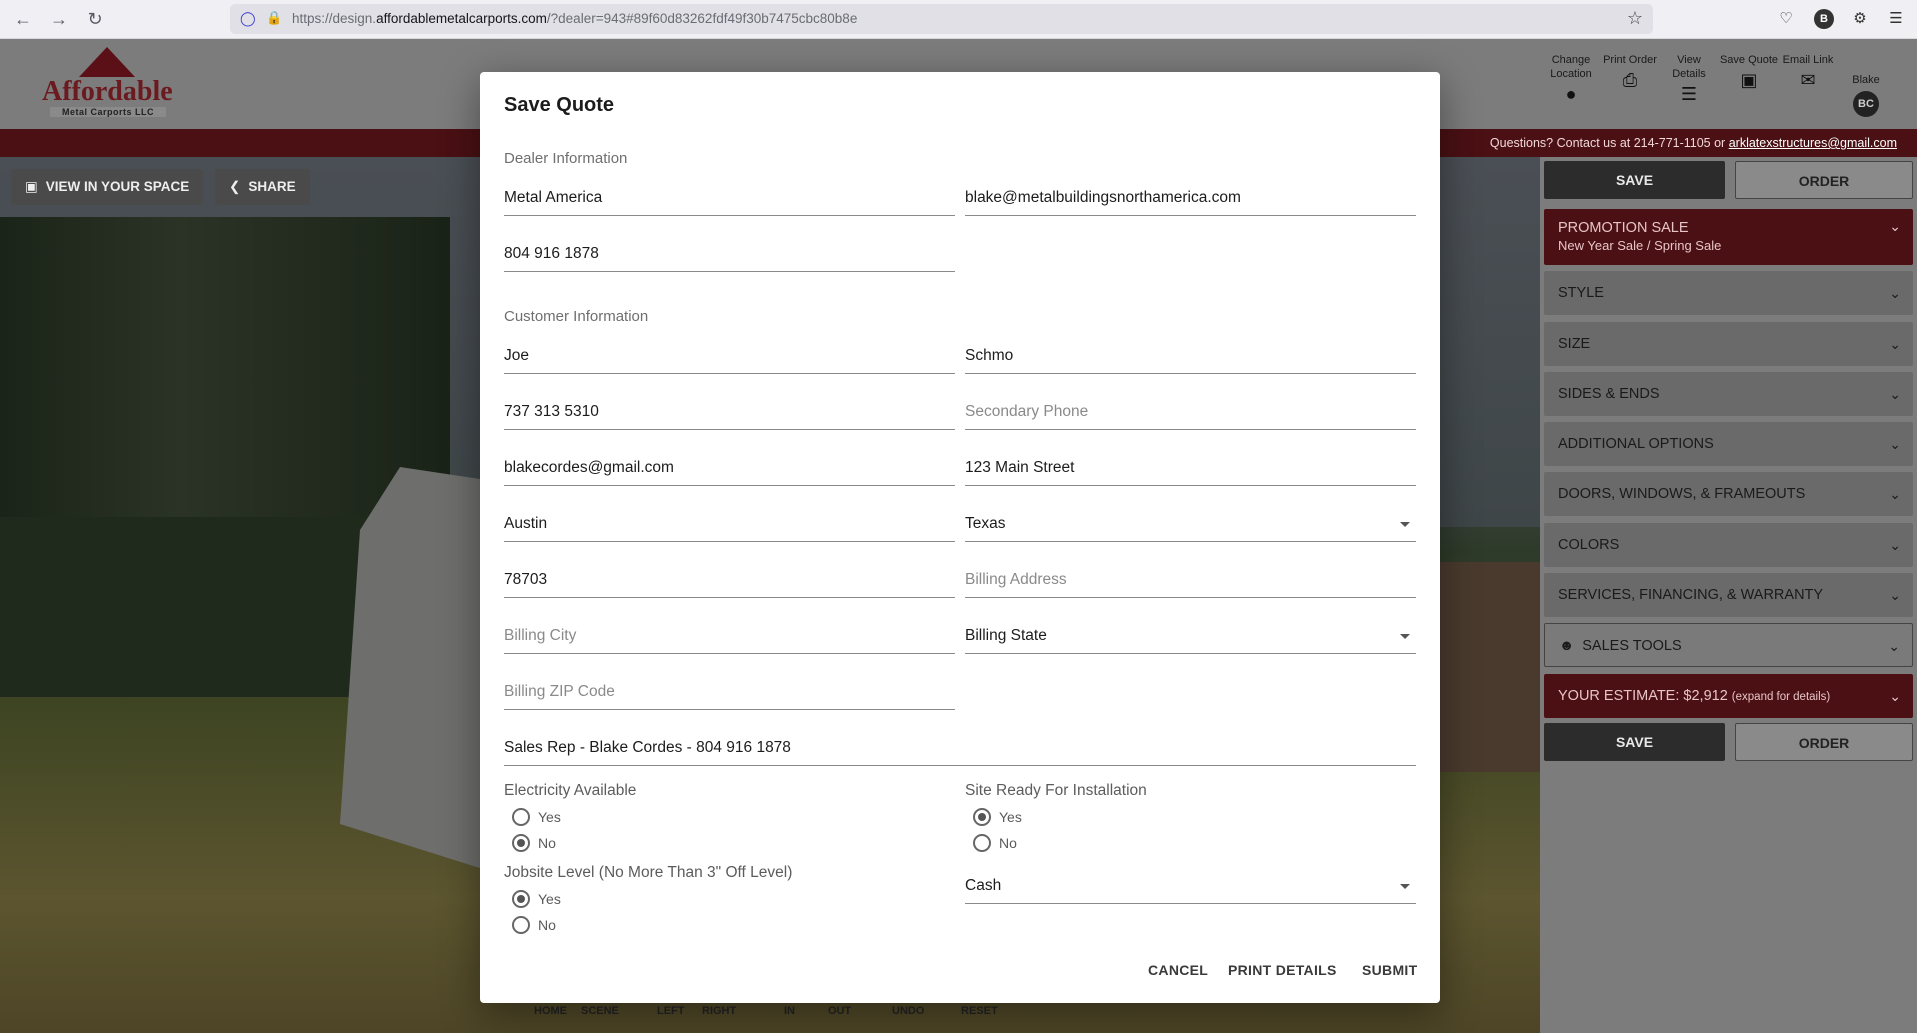 The width and height of the screenshot is (1917, 1033). Describe the element at coordinates (1749, 71) in the screenshot. I see `save-quote-button: Save Quote ▣` at that location.